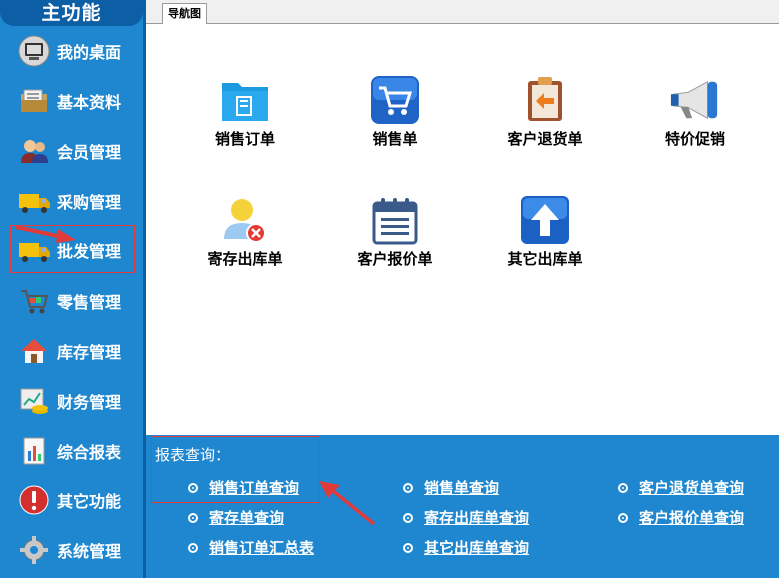 The height and width of the screenshot is (578, 779). Describe the element at coordinates (545, 139) in the screenshot. I see `nav-label: 客户退货单` at that location.